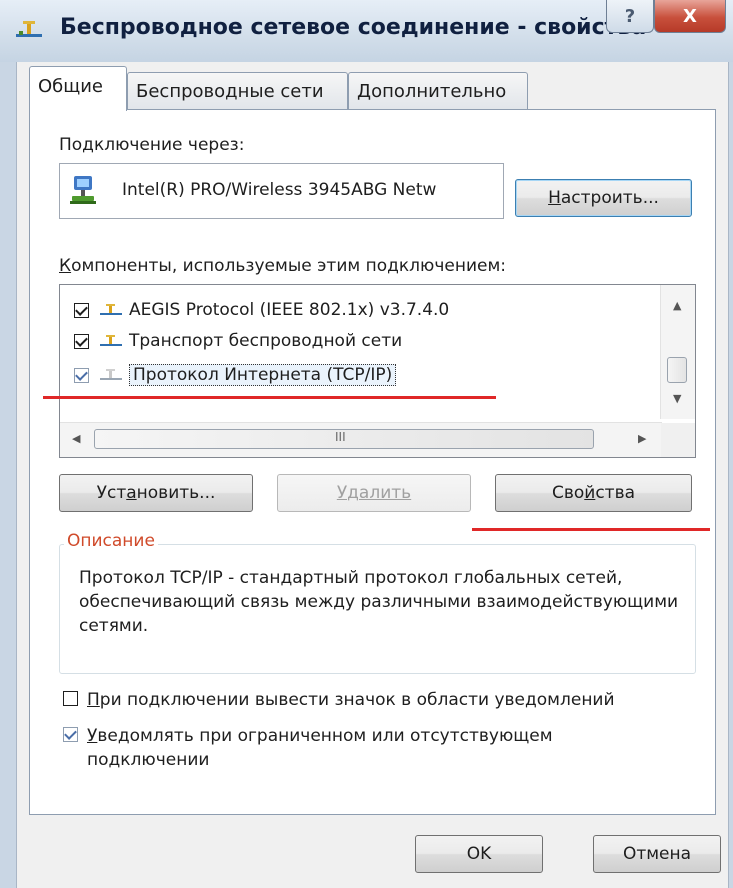 Image resolution: width=733 pixels, height=888 pixels. Describe the element at coordinates (677, 398) in the screenshot. I see `scroll-down-icon: ▼` at that location.